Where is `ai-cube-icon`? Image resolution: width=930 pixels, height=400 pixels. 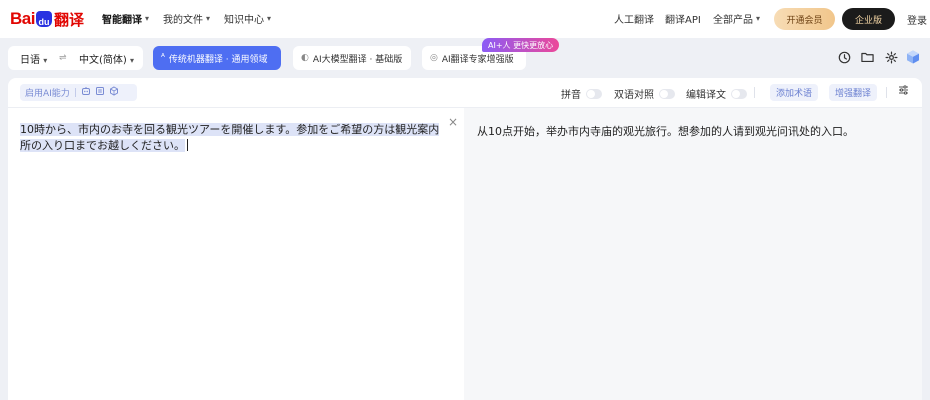
ai-cube-icon is located at coordinates (114, 92).